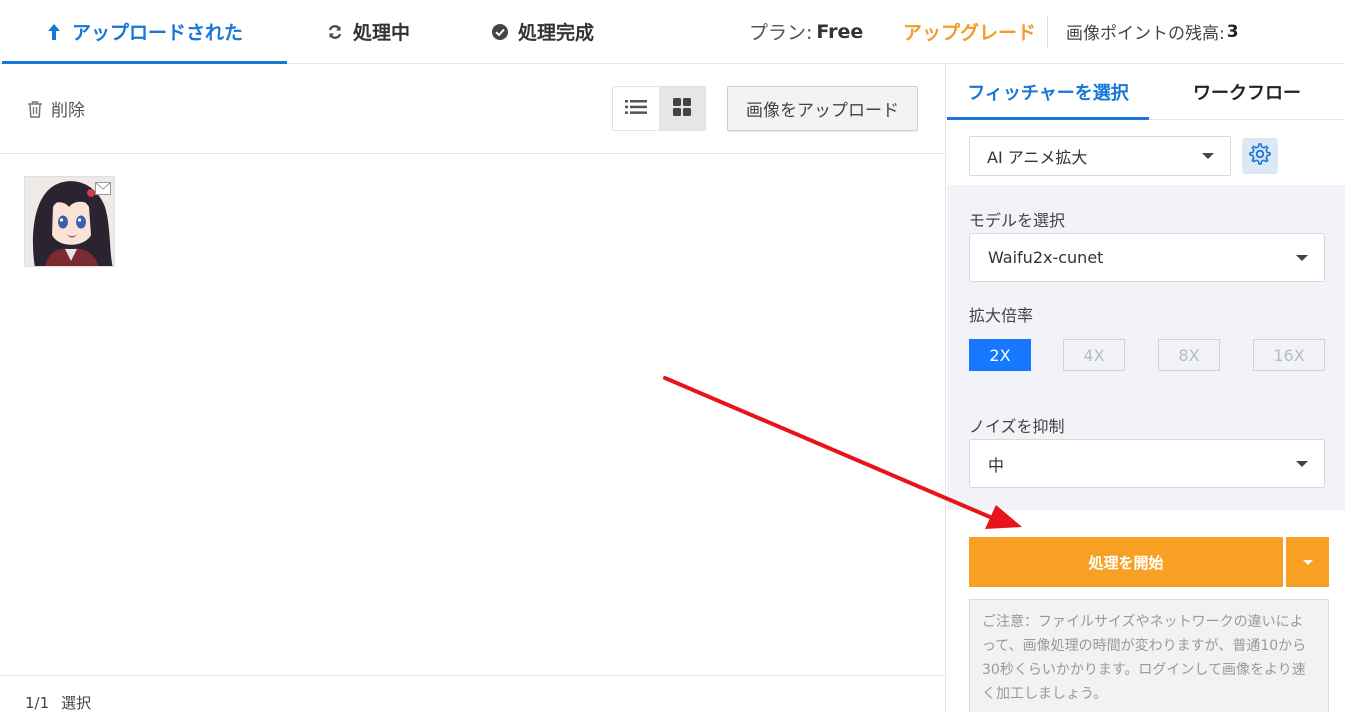  I want to click on delete-button: 削除, so click(56, 108).